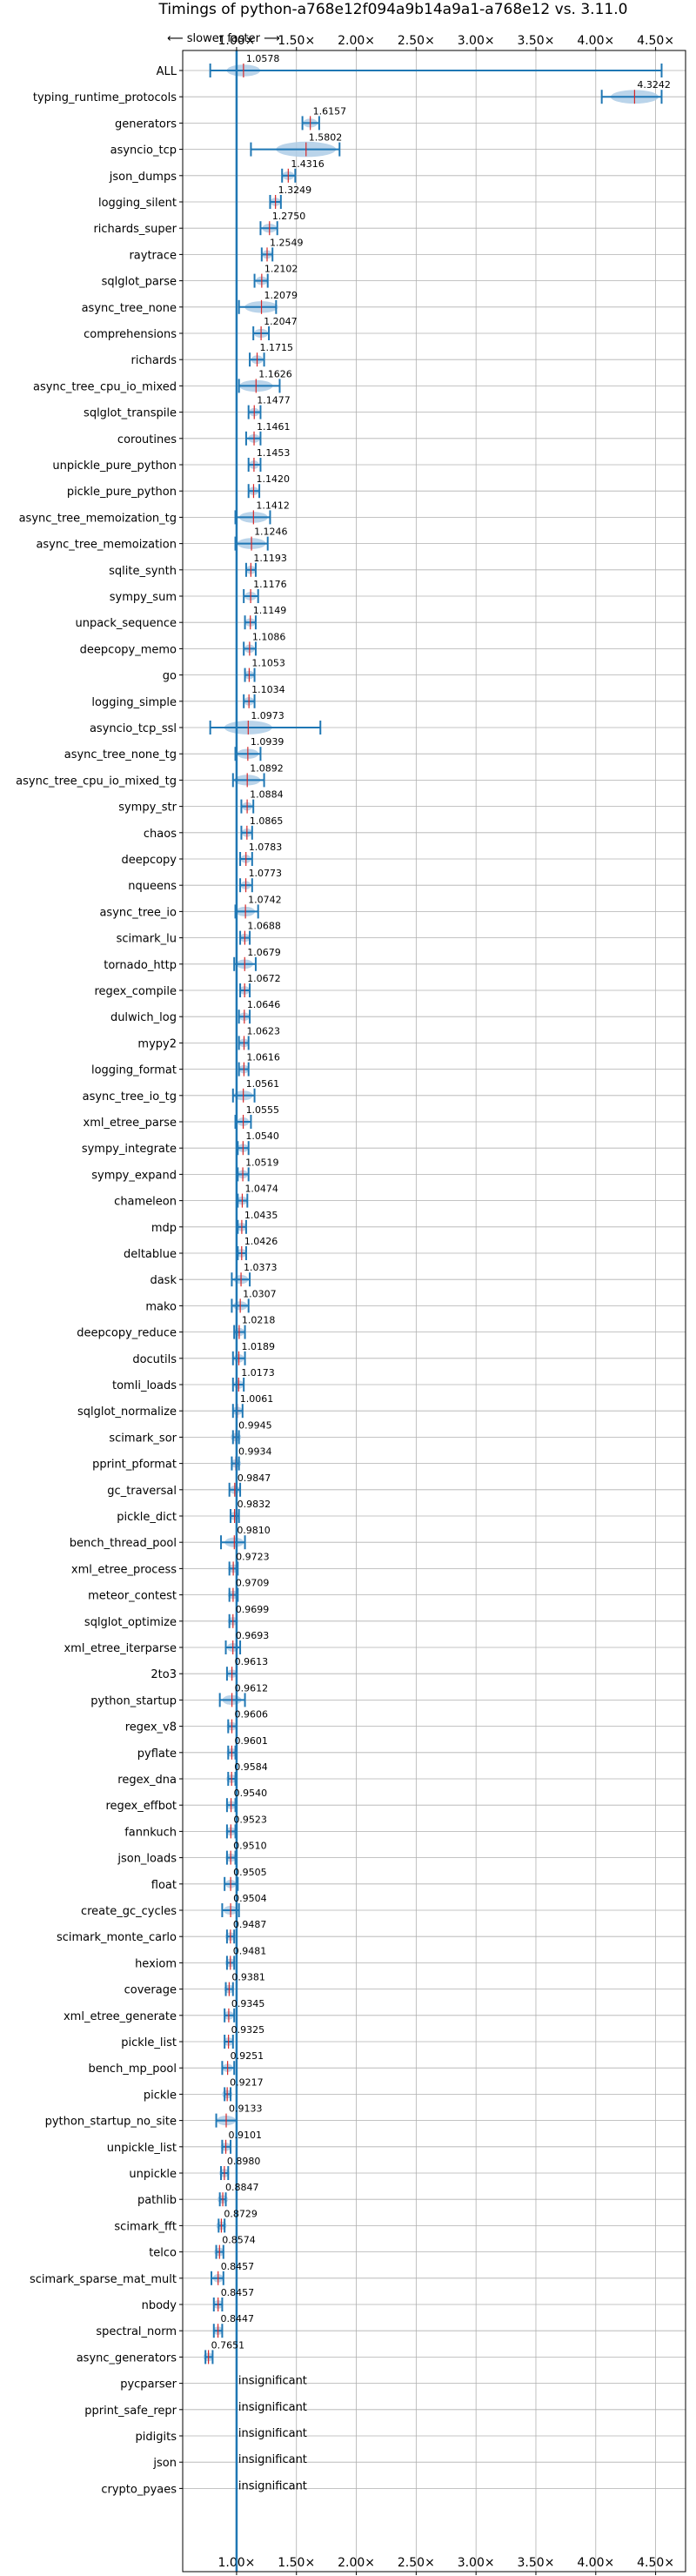  What do you see at coordinates (654, 85) in the screenshot?
I see `value-label: 4.3242` at bounding box center [654, 85].